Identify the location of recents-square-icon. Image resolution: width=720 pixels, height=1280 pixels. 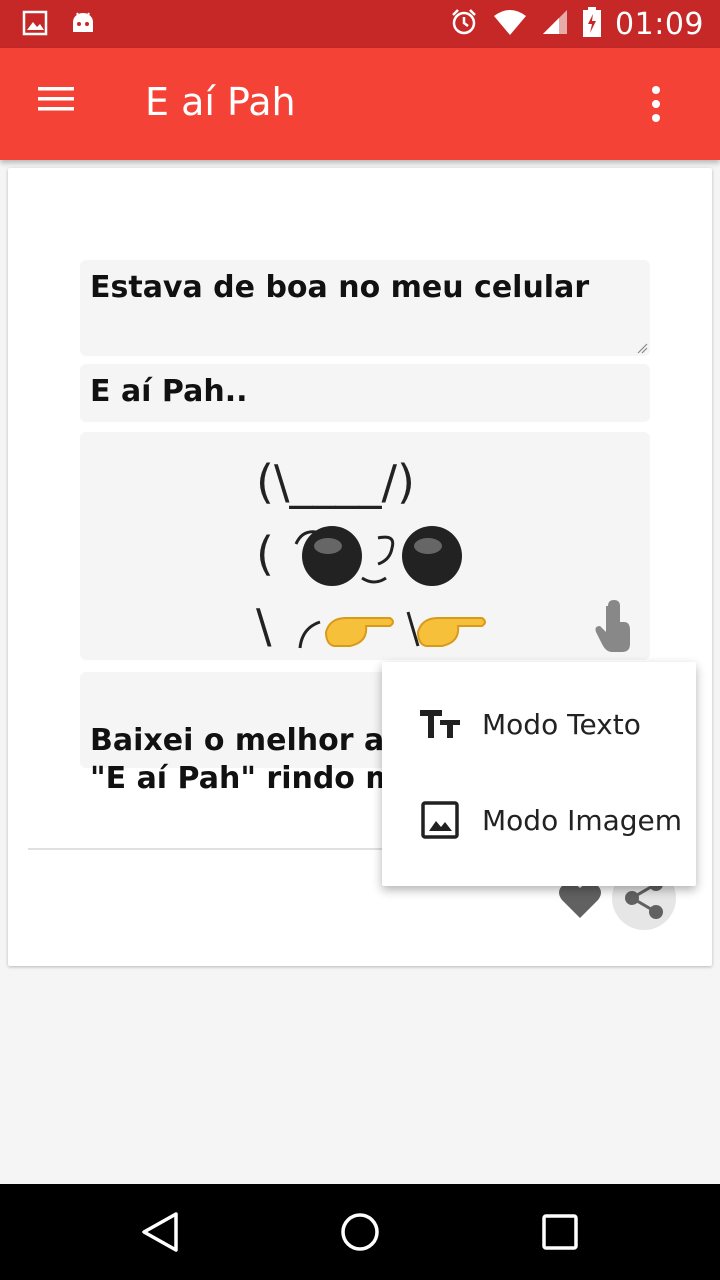
(560, 1232).